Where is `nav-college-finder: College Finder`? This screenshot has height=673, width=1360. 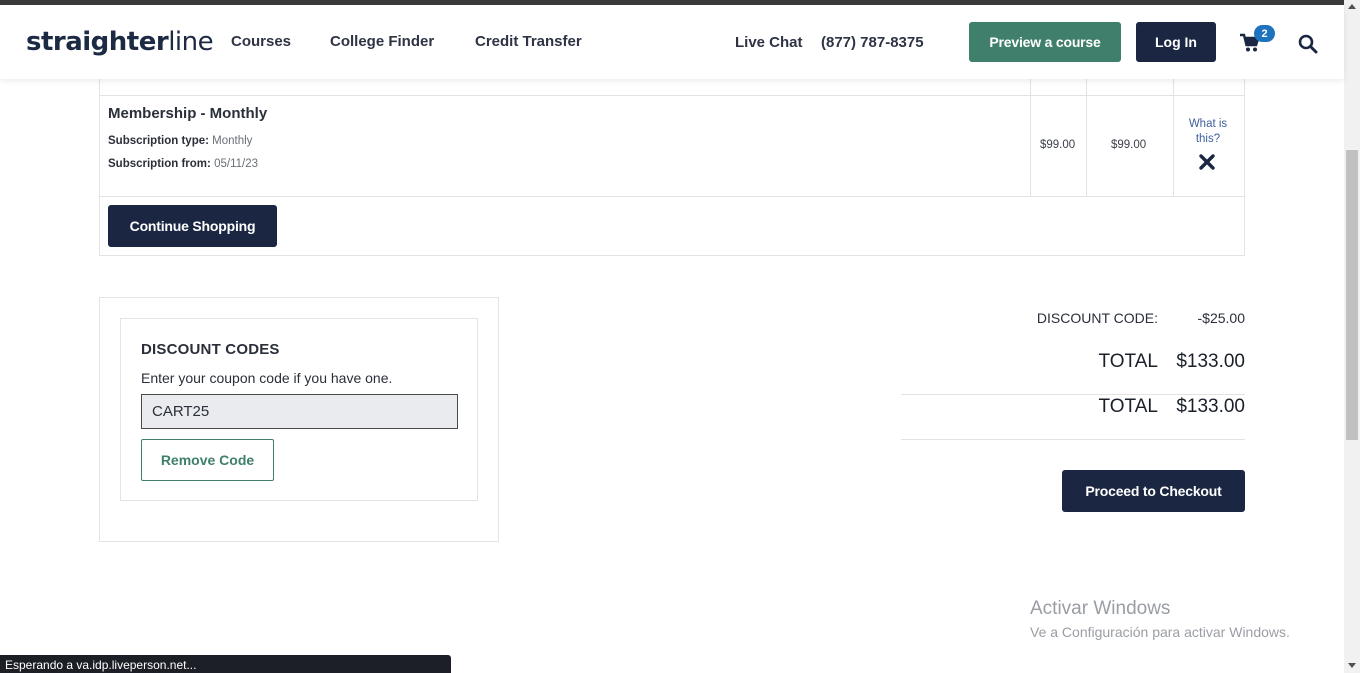 nav-college-finder: College Finder is located at coordinates (382, 41).